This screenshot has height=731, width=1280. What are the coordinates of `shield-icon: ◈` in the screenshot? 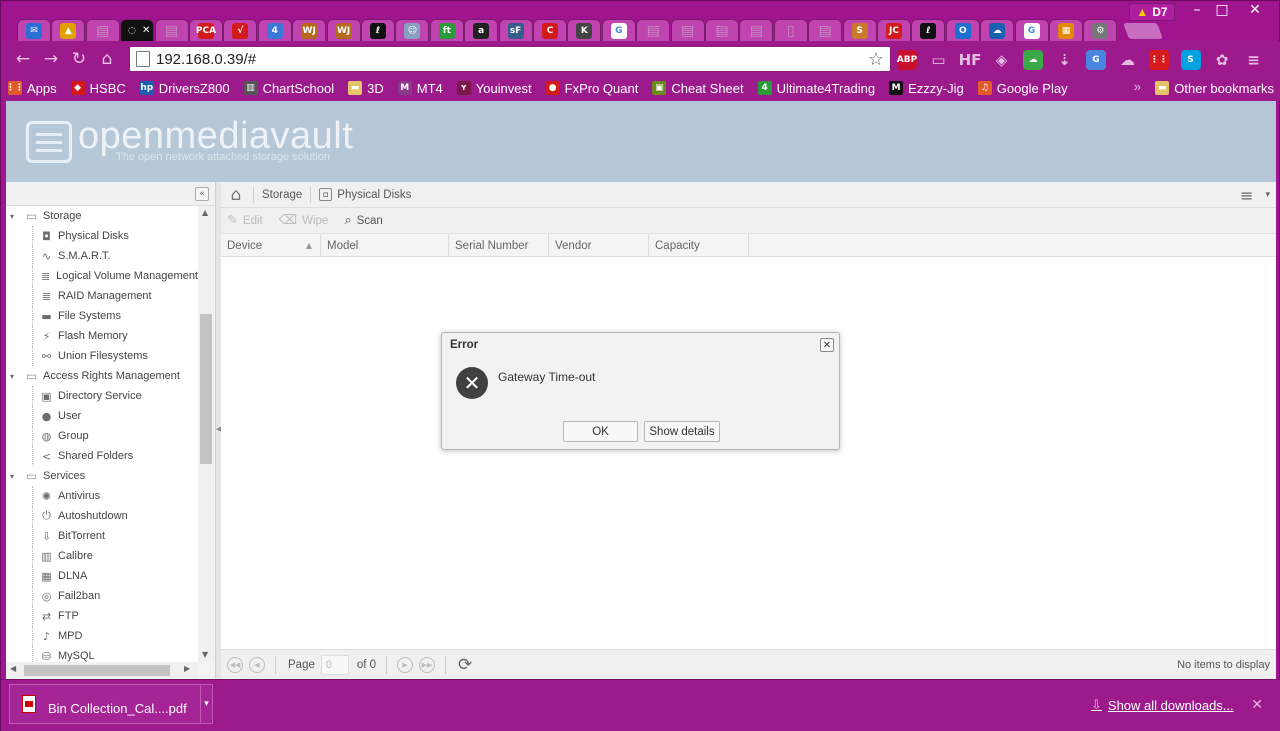 It's located at (1002, 60).